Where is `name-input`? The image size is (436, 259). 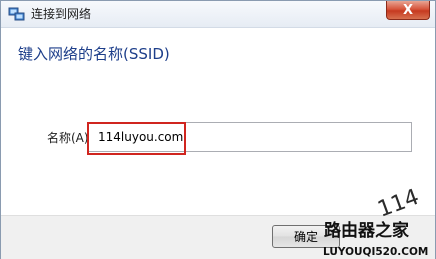 name-input is located at coordinates (250, 137).